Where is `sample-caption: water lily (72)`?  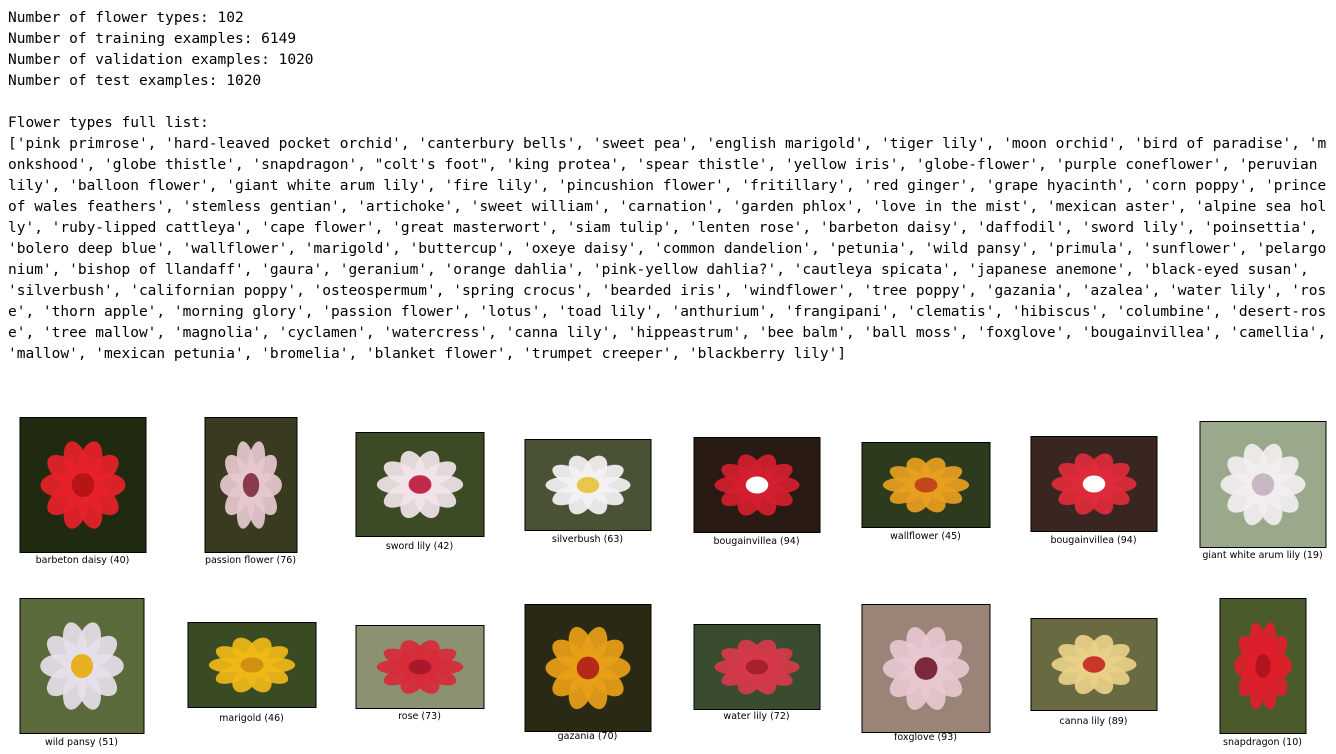 sample-caption: water lily (72) is located at coordinates (756, 716).